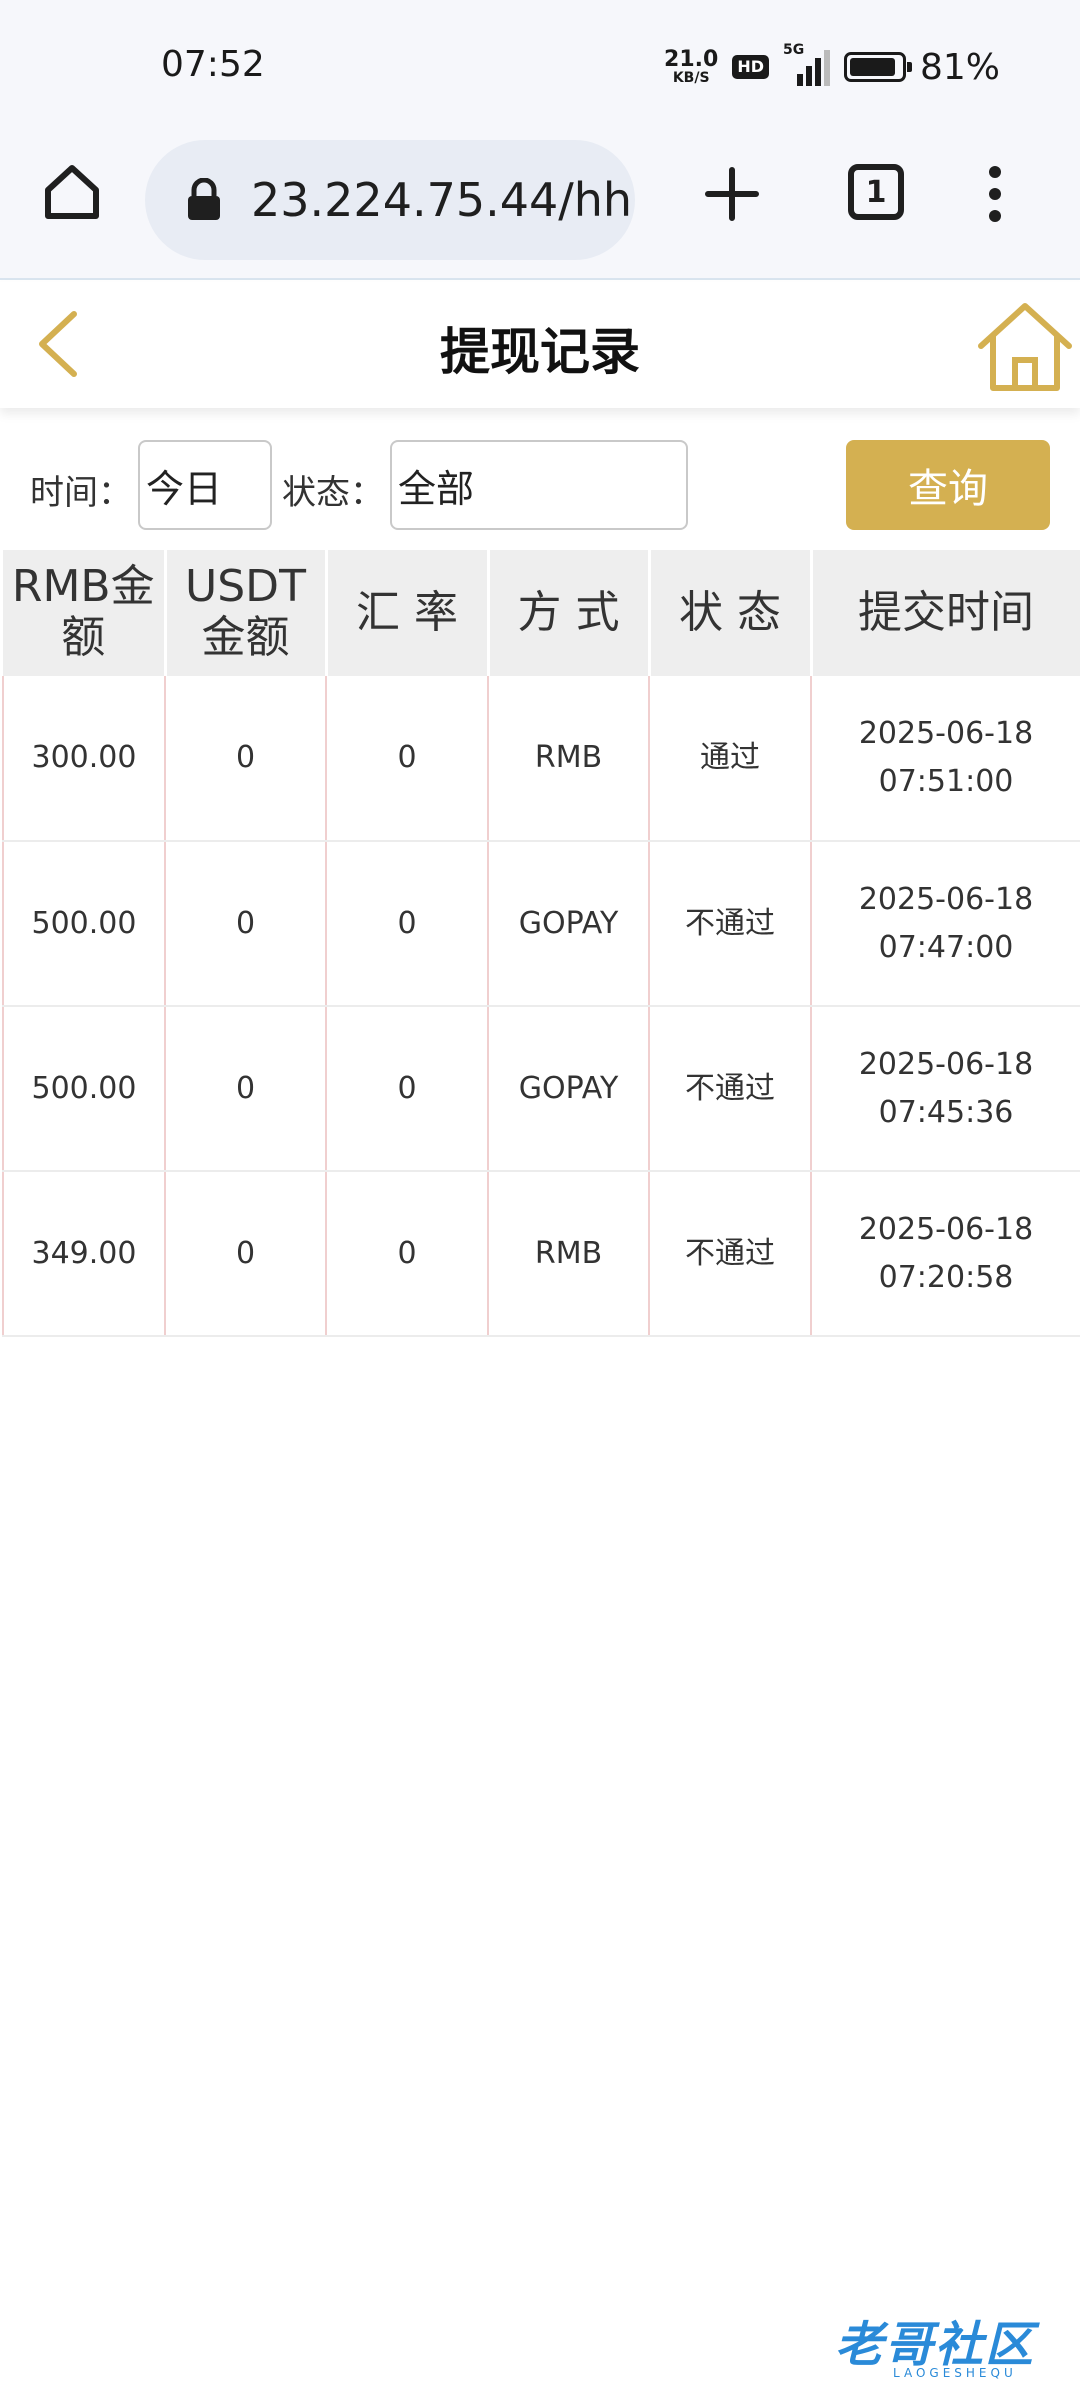 The width and height of the screenshot is (1080, 2400). What do you see at coordinates (946, 947) in the screenshot?
I see `submit-clock: 07:47:00` at bounding box center [946, 947].